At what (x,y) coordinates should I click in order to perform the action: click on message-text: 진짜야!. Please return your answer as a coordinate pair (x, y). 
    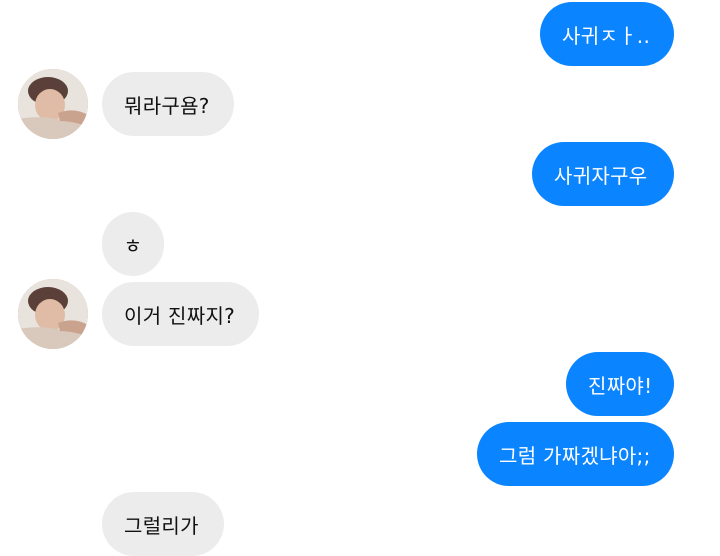
    Looking at the image, I should click on (620, 385).